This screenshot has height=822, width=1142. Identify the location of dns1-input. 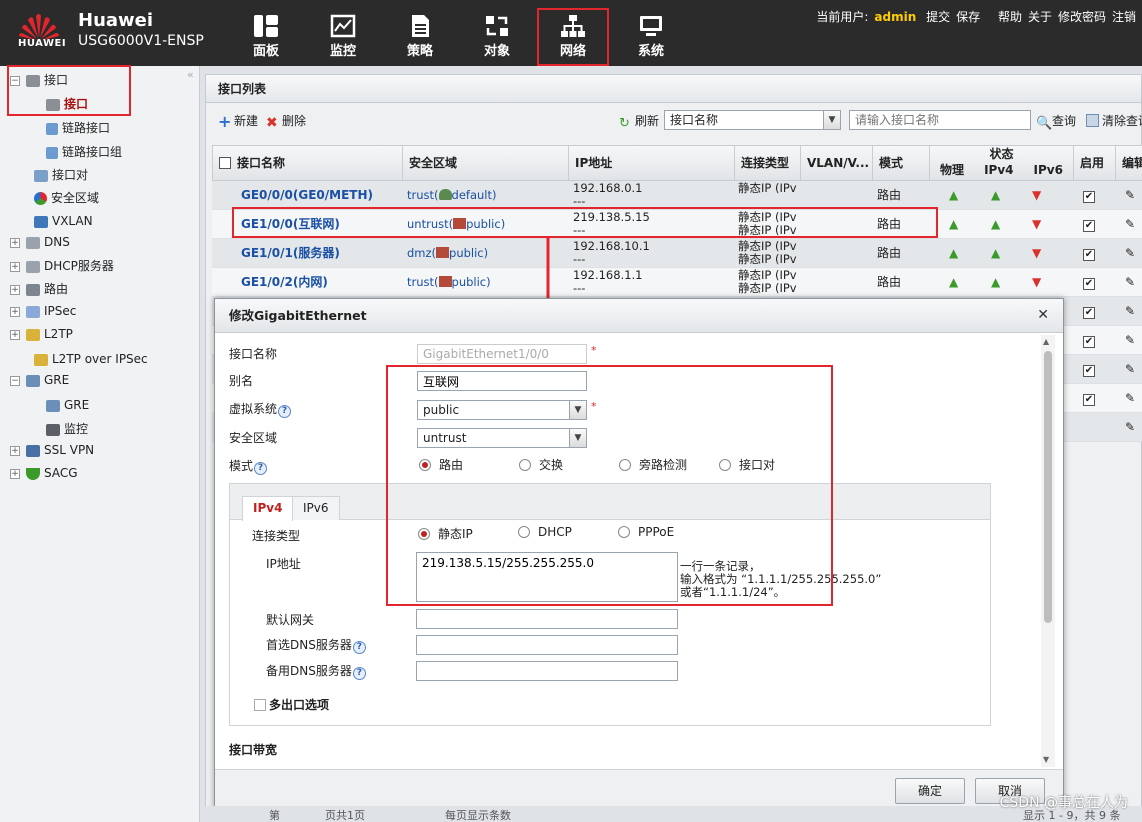
(547, 645).